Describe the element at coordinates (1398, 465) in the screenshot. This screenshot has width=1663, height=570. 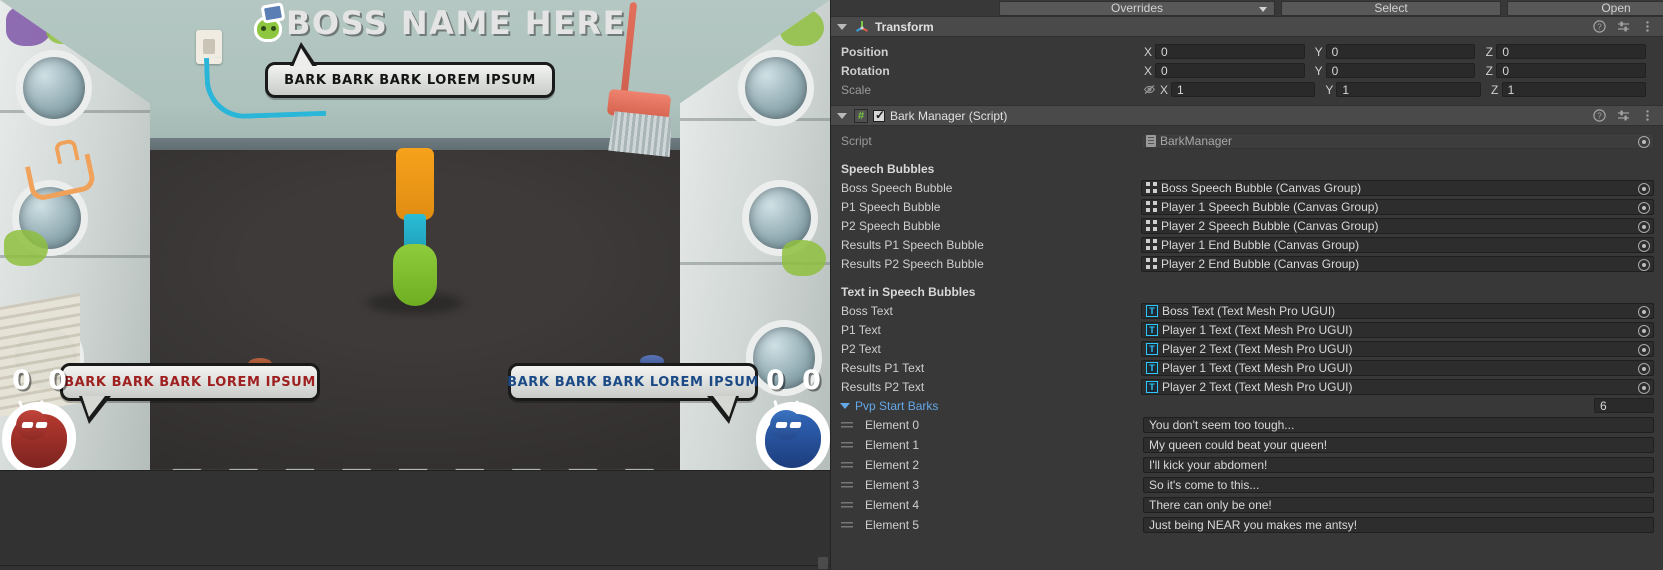
I see `element-2-input: I'll kick your abdomen!` at that location.